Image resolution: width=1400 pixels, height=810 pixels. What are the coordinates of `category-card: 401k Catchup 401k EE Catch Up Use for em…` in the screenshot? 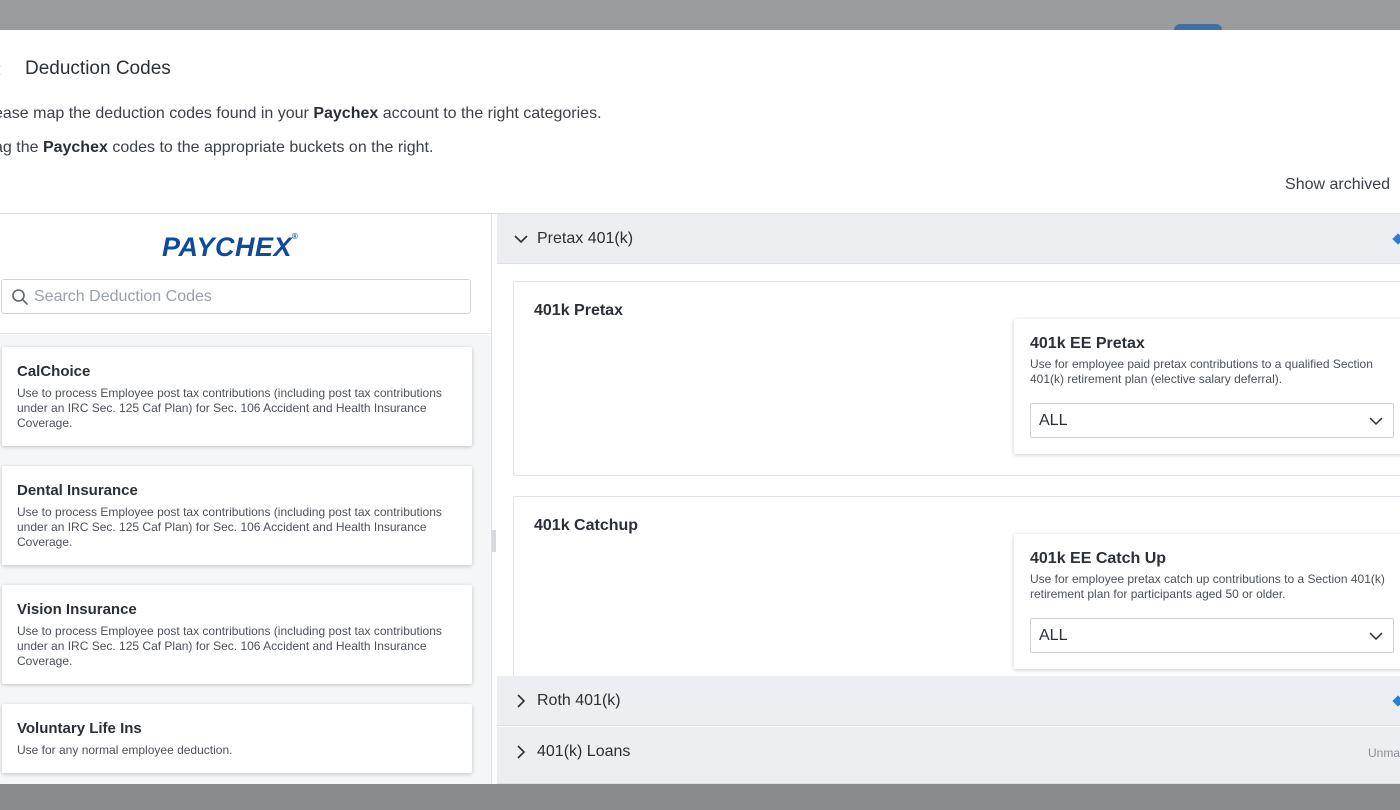 It's located at (956, 591).